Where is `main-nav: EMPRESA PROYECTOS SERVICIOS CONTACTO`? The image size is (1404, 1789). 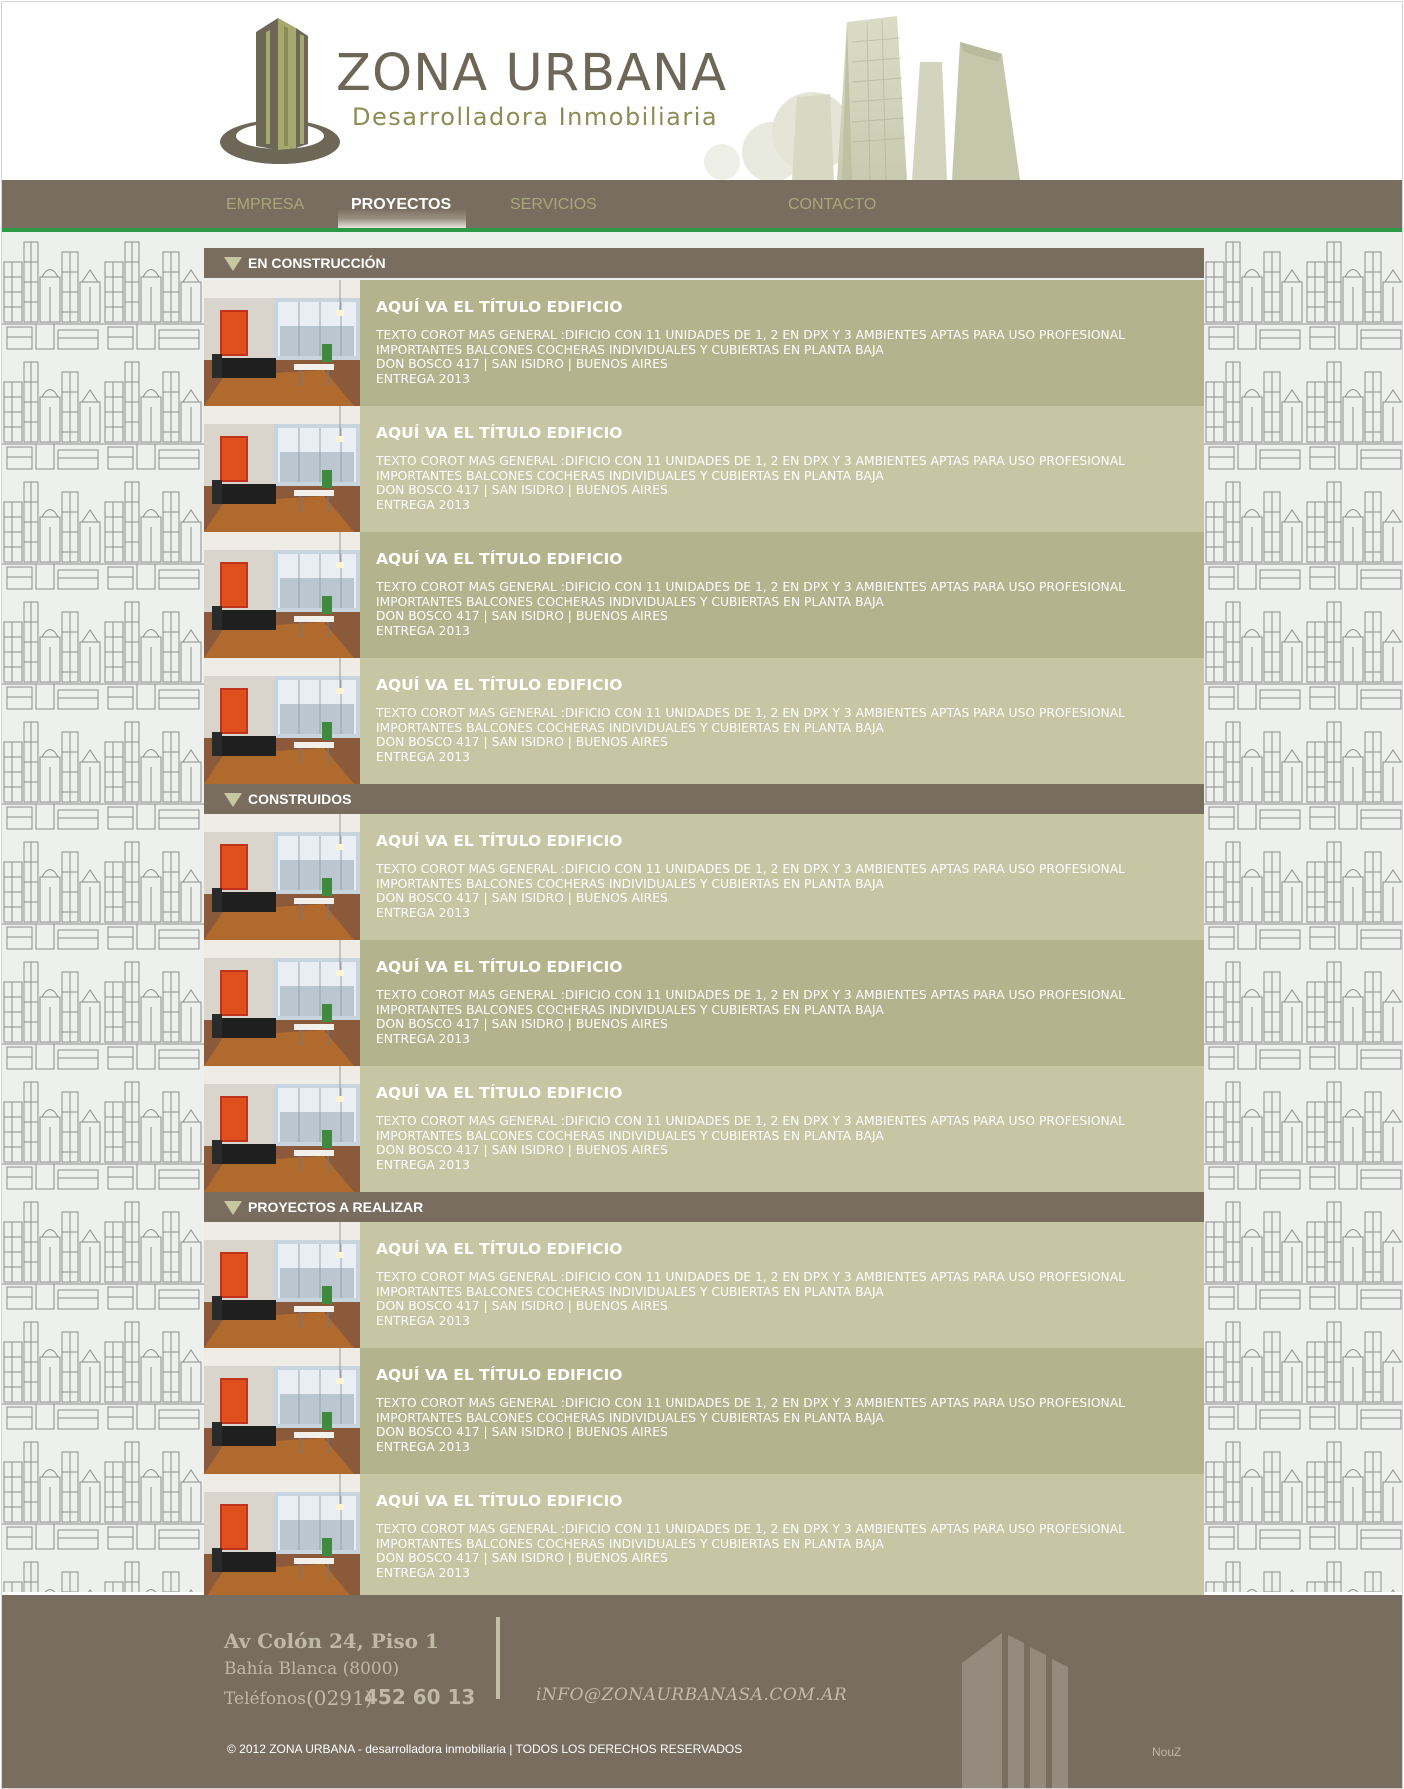
main-nav: EMPRESA PROYECTOS SERVICIOS CONTACTO is located at coordinates (702, 204).